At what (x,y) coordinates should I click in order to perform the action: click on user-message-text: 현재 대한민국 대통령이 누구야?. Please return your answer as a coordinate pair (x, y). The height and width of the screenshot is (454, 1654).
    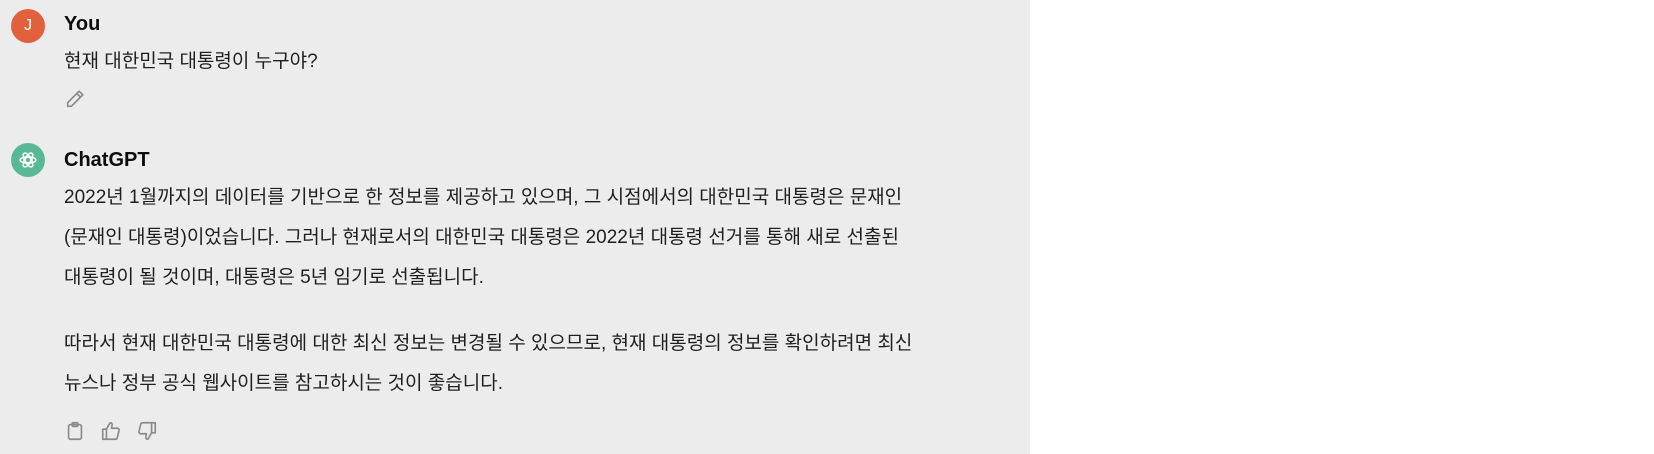
    Looking at the image, I should click on (191, 61).